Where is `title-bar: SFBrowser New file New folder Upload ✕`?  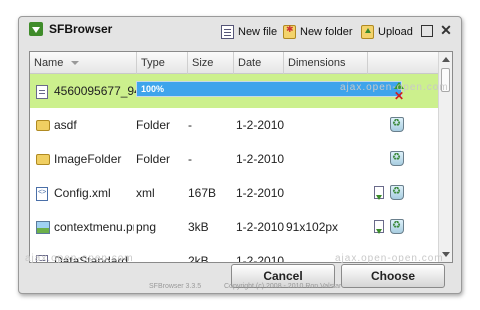
title-bar: SFBrowser New file New folder Upload ✕ is located at coordinates (240, 30).